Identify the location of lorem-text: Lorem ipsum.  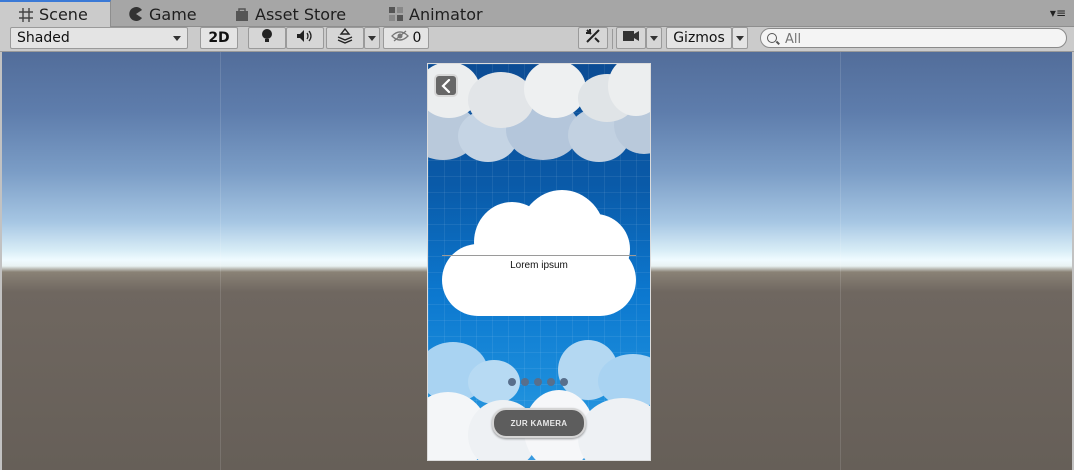
(539, 265).